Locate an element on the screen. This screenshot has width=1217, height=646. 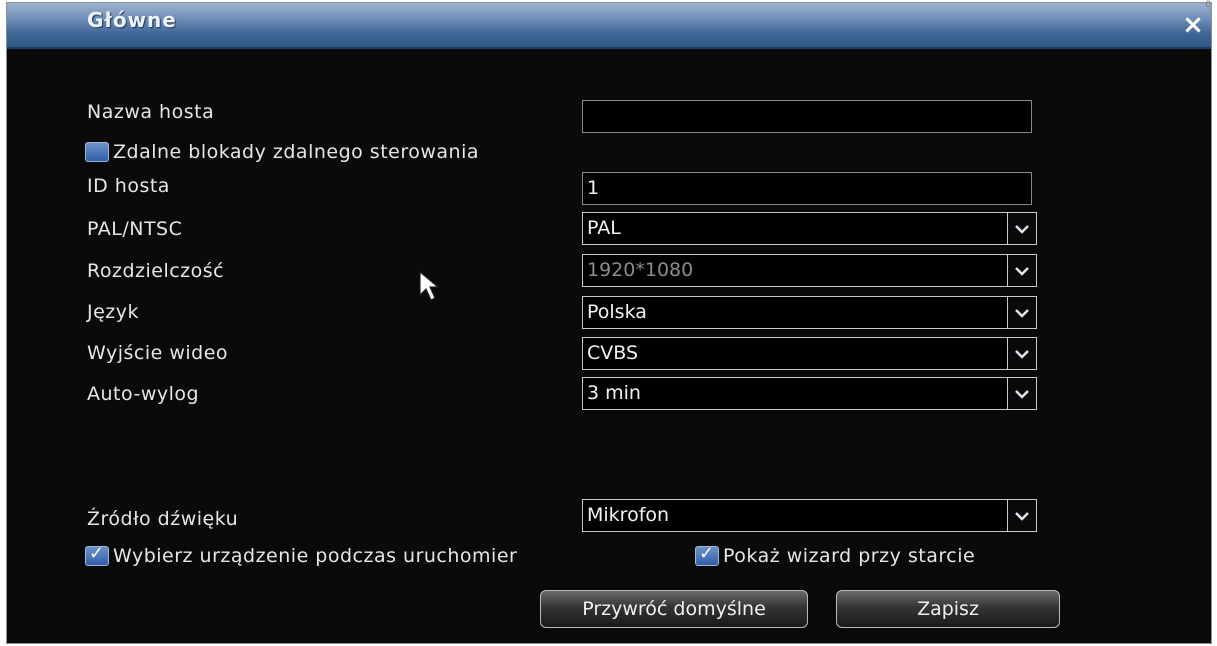
video-output-label: Wyjście wideo is located at coordinates (158, 353).